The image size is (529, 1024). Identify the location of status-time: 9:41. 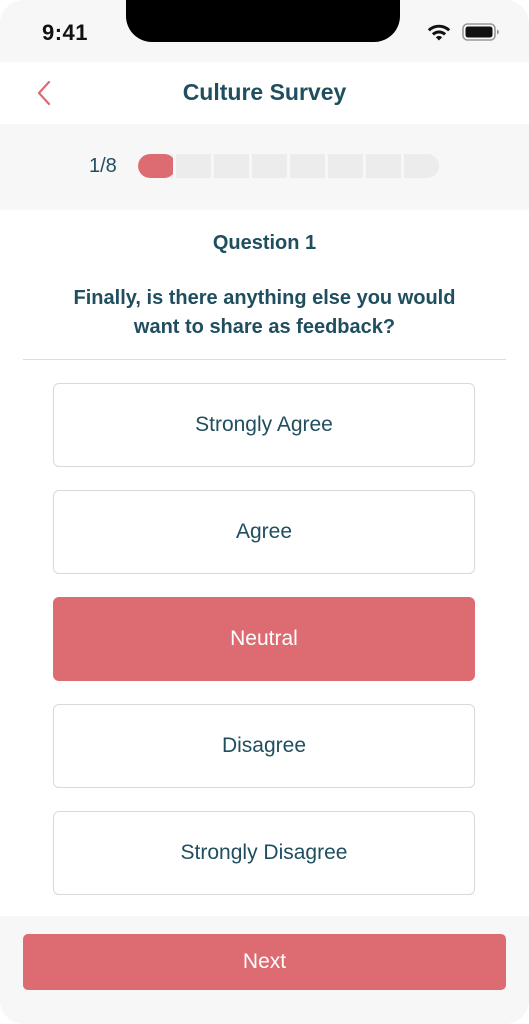
(65, 32).